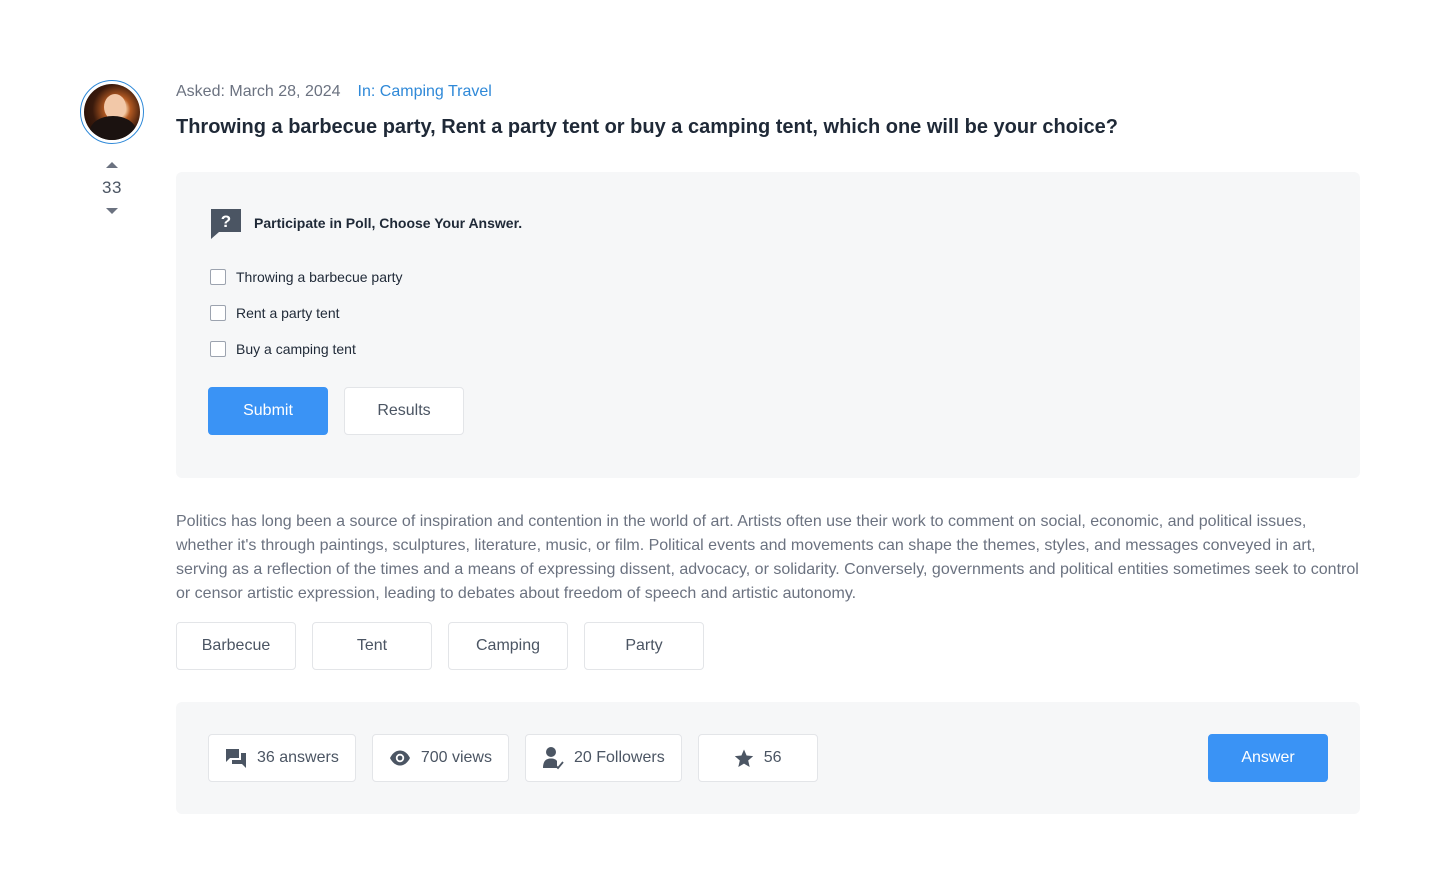  I want to click on favorites-stat: 56, so click(757, 758).